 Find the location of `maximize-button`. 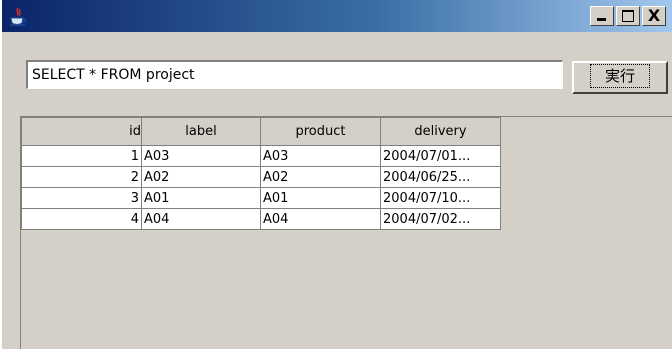

maximize-button is located at coordinates (628, 16).